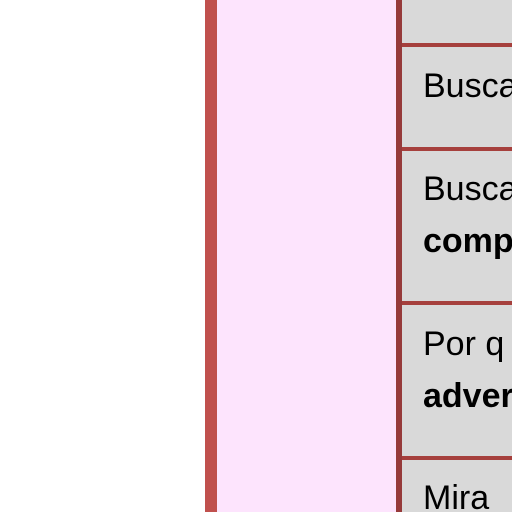 Image resolution: width=512 pixels, height=524 pixels. I want to click on cell-line: Por q, so click(464, 344).